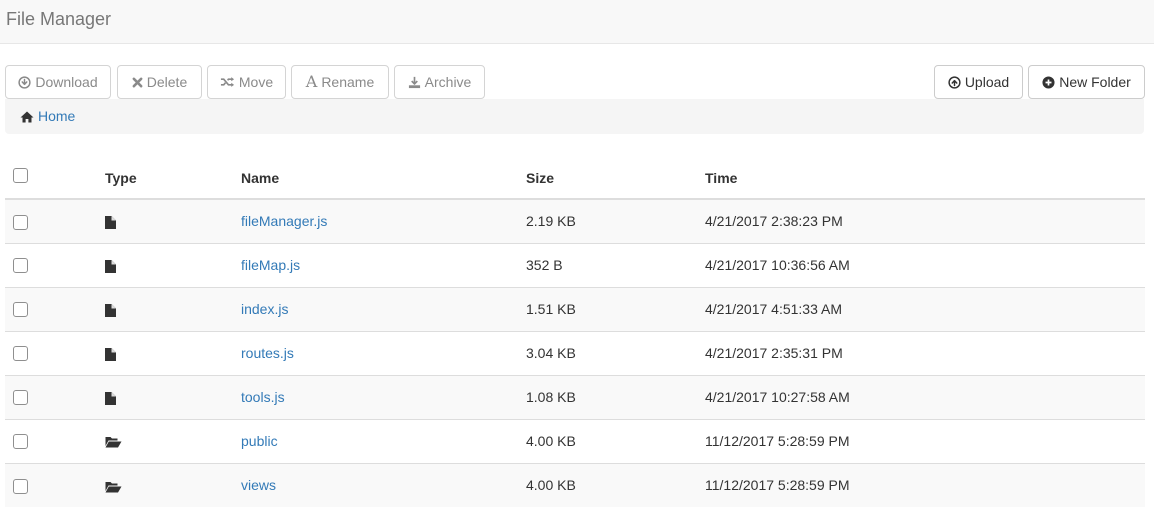 The width and height of the screenshot is (1154, 529). I want to click on row-name-cell: public, so click(375, 440).